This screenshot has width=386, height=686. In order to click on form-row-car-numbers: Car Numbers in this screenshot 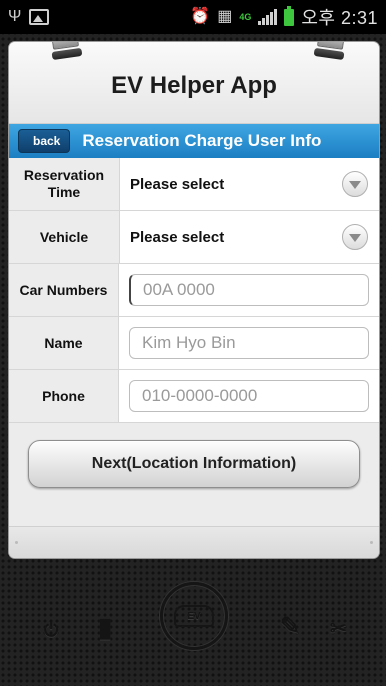, I will do `click(194, 290)`.